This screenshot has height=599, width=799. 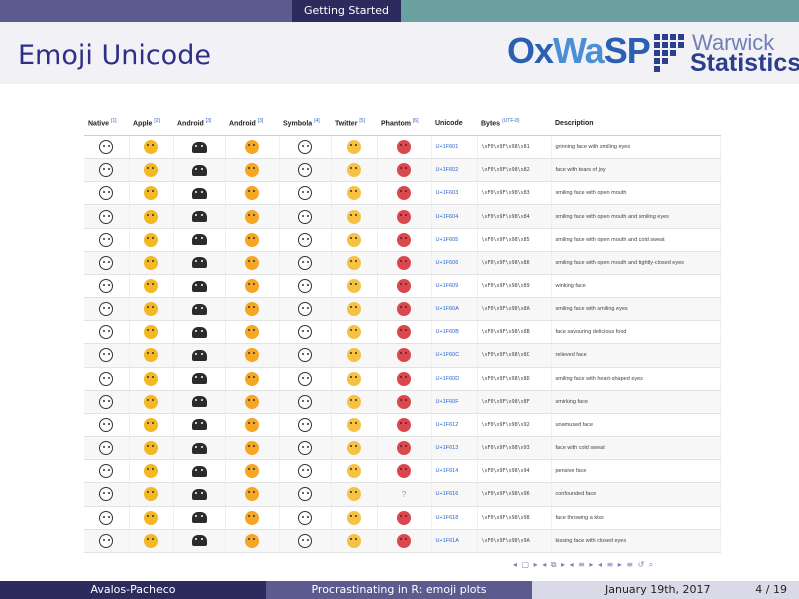 I want to click on column-reference: [6], so click(x=416, y=121).